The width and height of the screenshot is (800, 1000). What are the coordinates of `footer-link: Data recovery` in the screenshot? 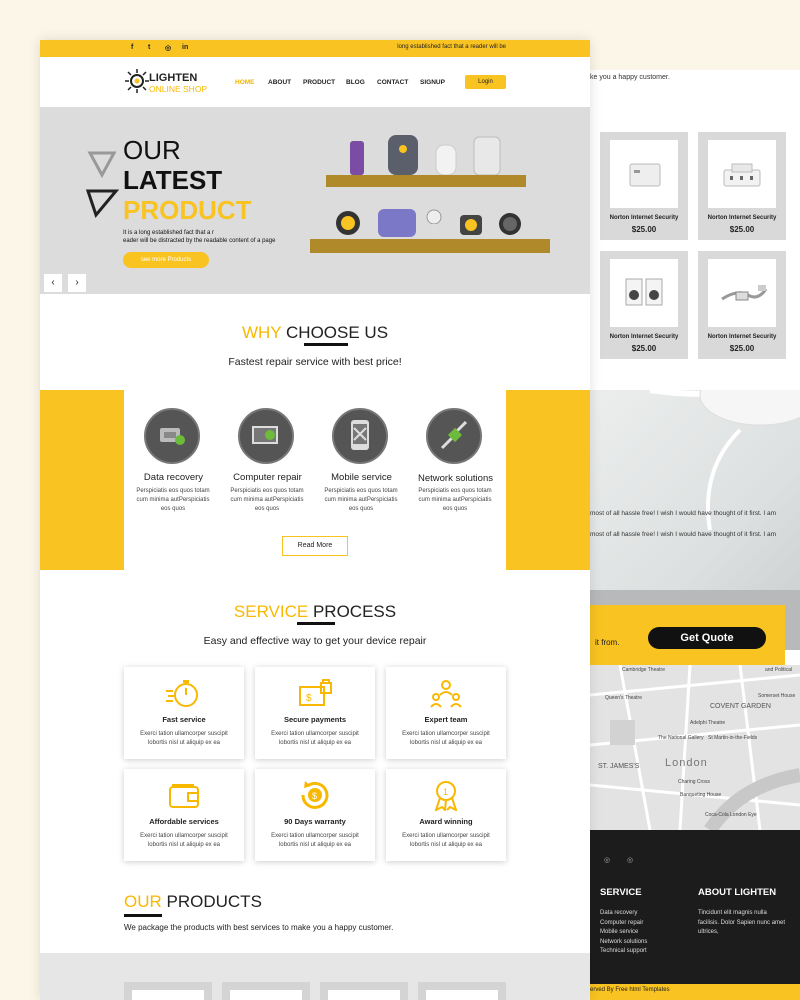 It's located at (623, 914).